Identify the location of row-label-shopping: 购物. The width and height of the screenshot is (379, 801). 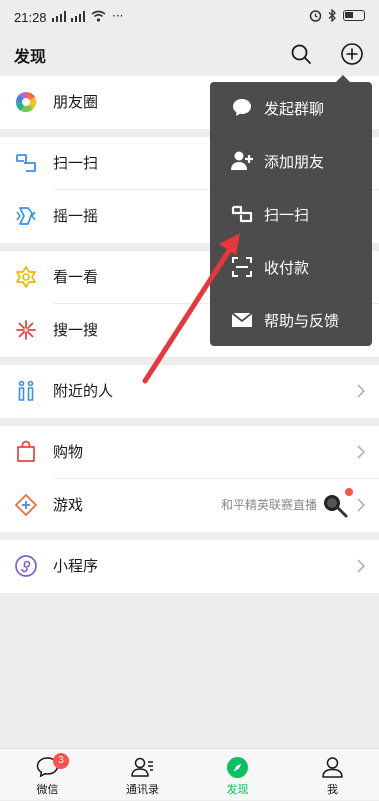
(68, 452).